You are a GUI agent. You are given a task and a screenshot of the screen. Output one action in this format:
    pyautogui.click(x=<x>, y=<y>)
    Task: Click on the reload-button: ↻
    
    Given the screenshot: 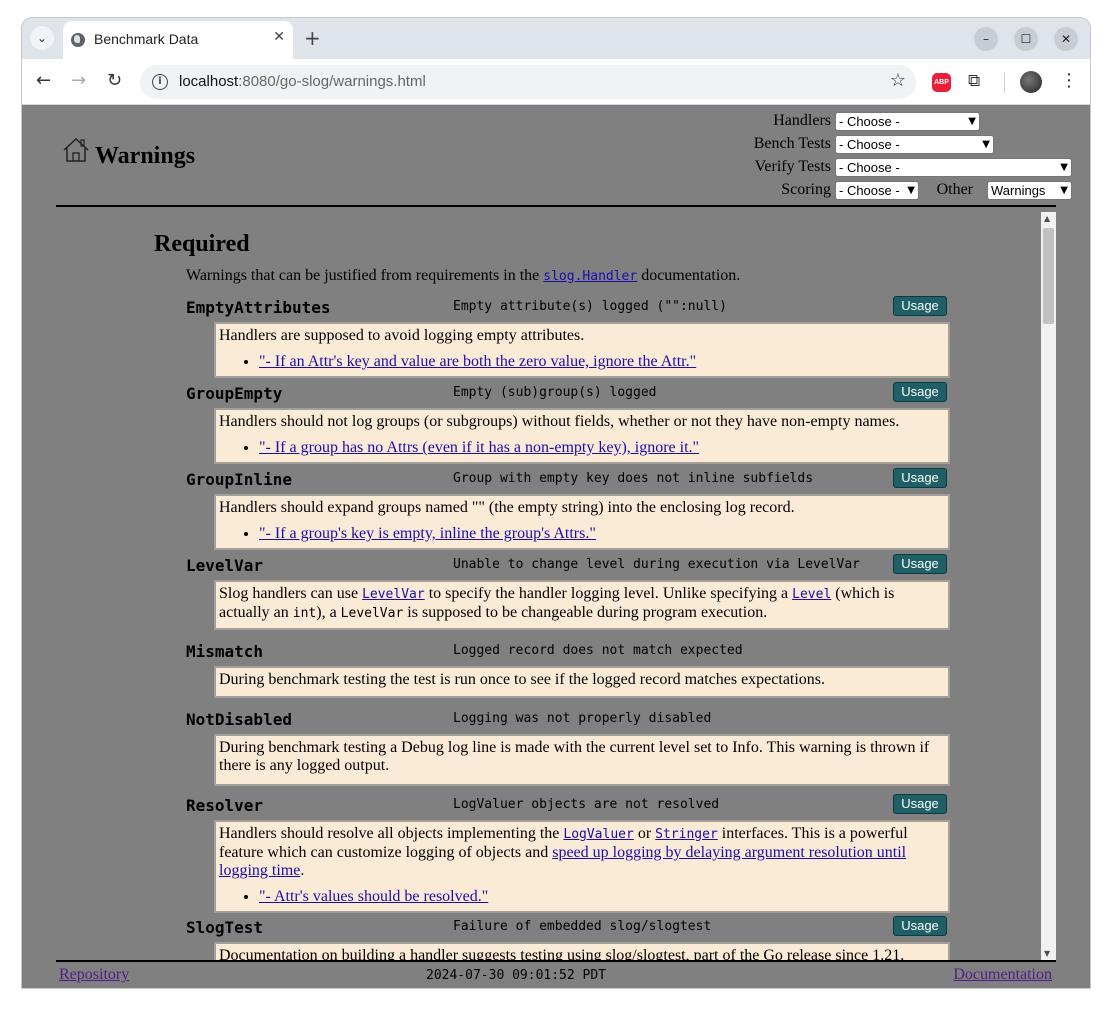 What is the action you would take?
    pyautogui.click(x=114, y=81)
    